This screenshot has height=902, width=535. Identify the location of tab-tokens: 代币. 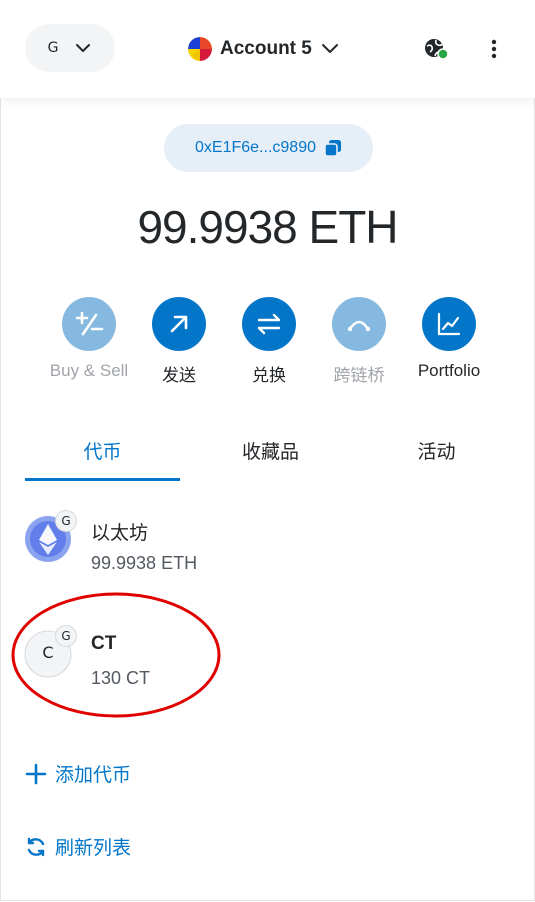
(102, 455).